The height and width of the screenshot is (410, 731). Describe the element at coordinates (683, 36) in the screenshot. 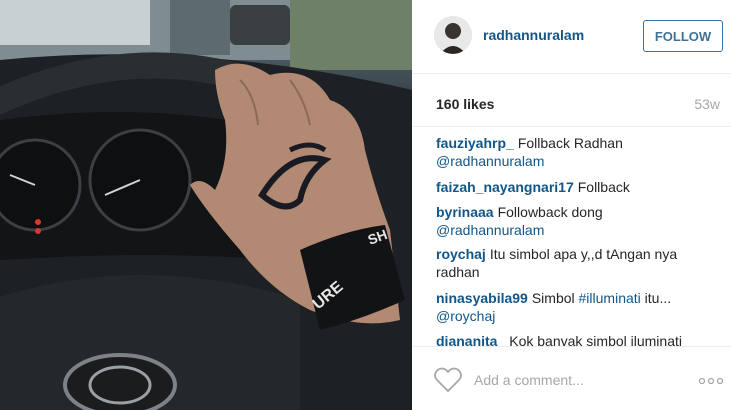

I see `follow-button: FOLLOW` at that location.